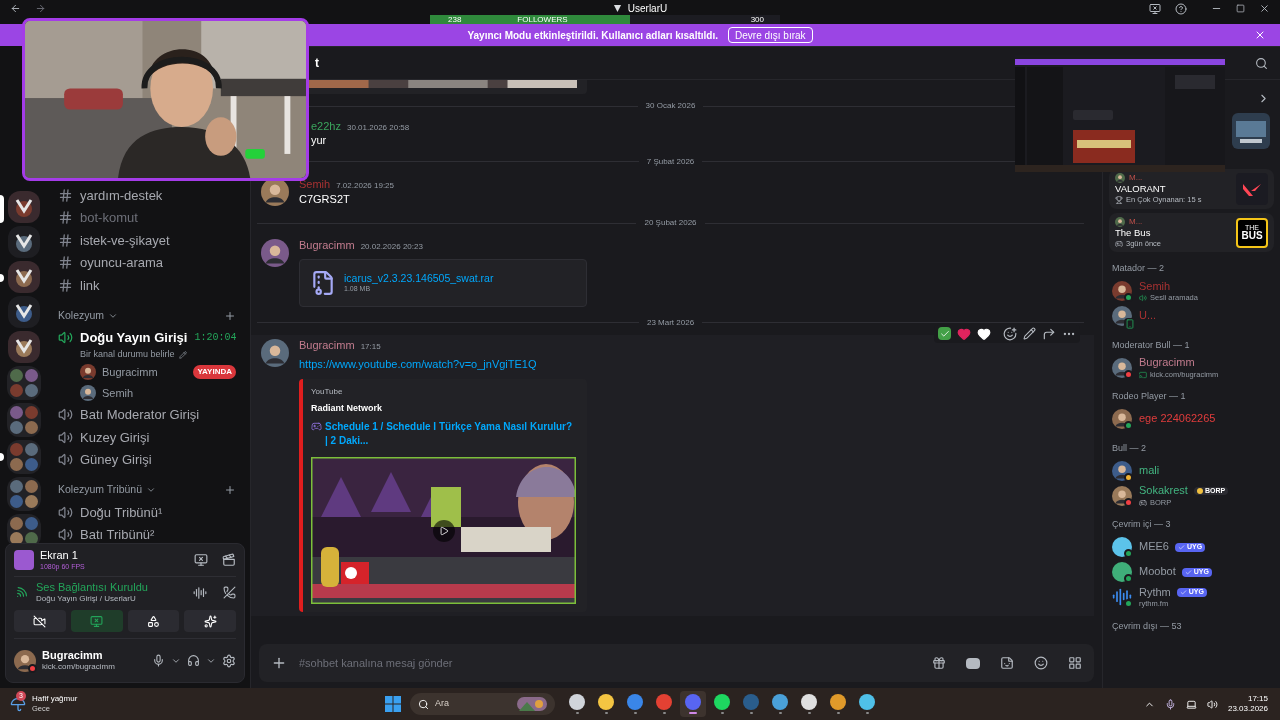 This screenshot has height=720, width=1280. Describe the element at coordinates (229, 592) in the screenshot. I see `disconnect-icon` at that location.